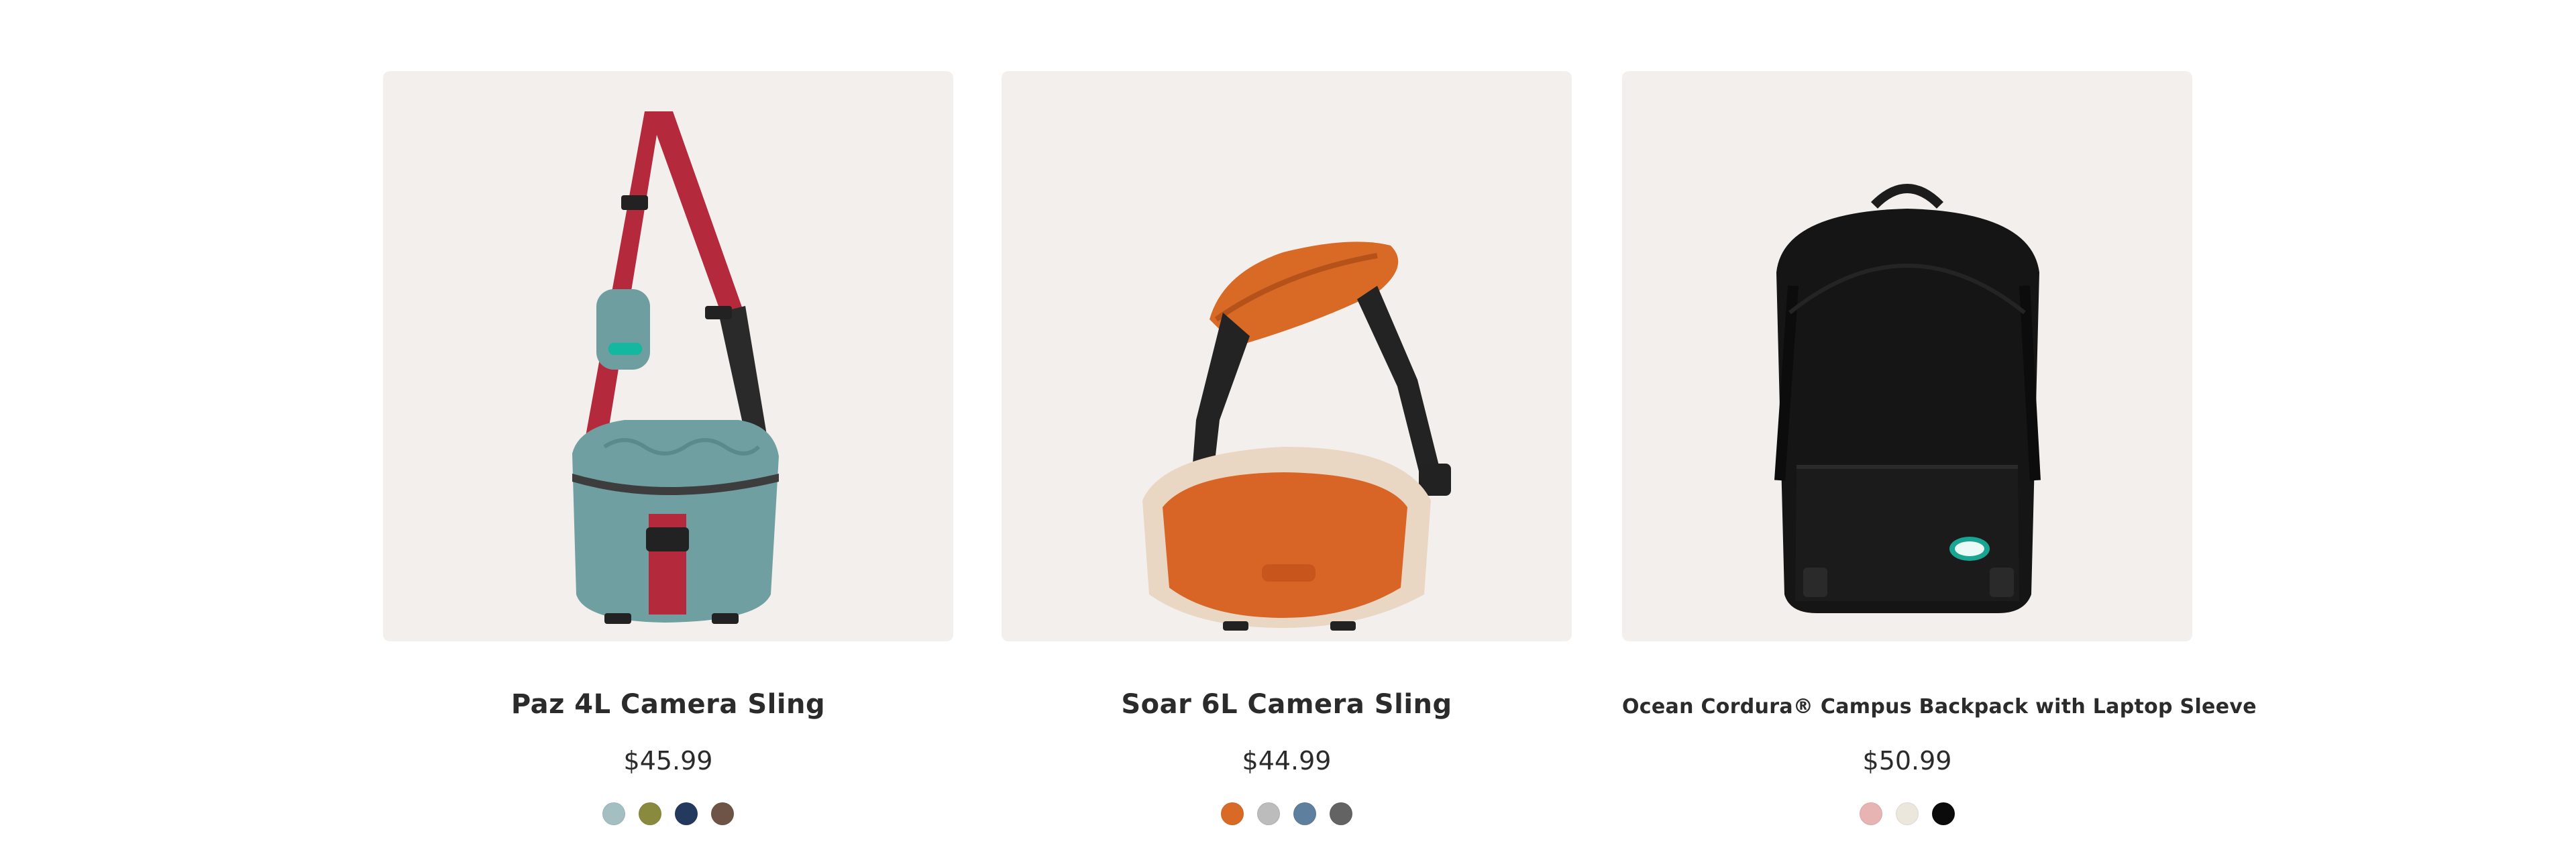 The image size is (2576, 852). What do you see at coordinates (1287, 761) in the screenshot?
I see `product-price: $44.99` at bounding box center [1287, 761].